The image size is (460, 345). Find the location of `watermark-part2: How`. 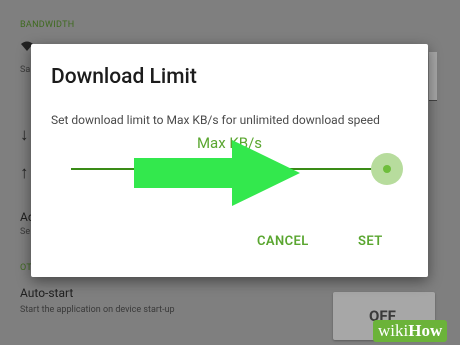

watermark-part2: How is located at coordinates (425, 330).